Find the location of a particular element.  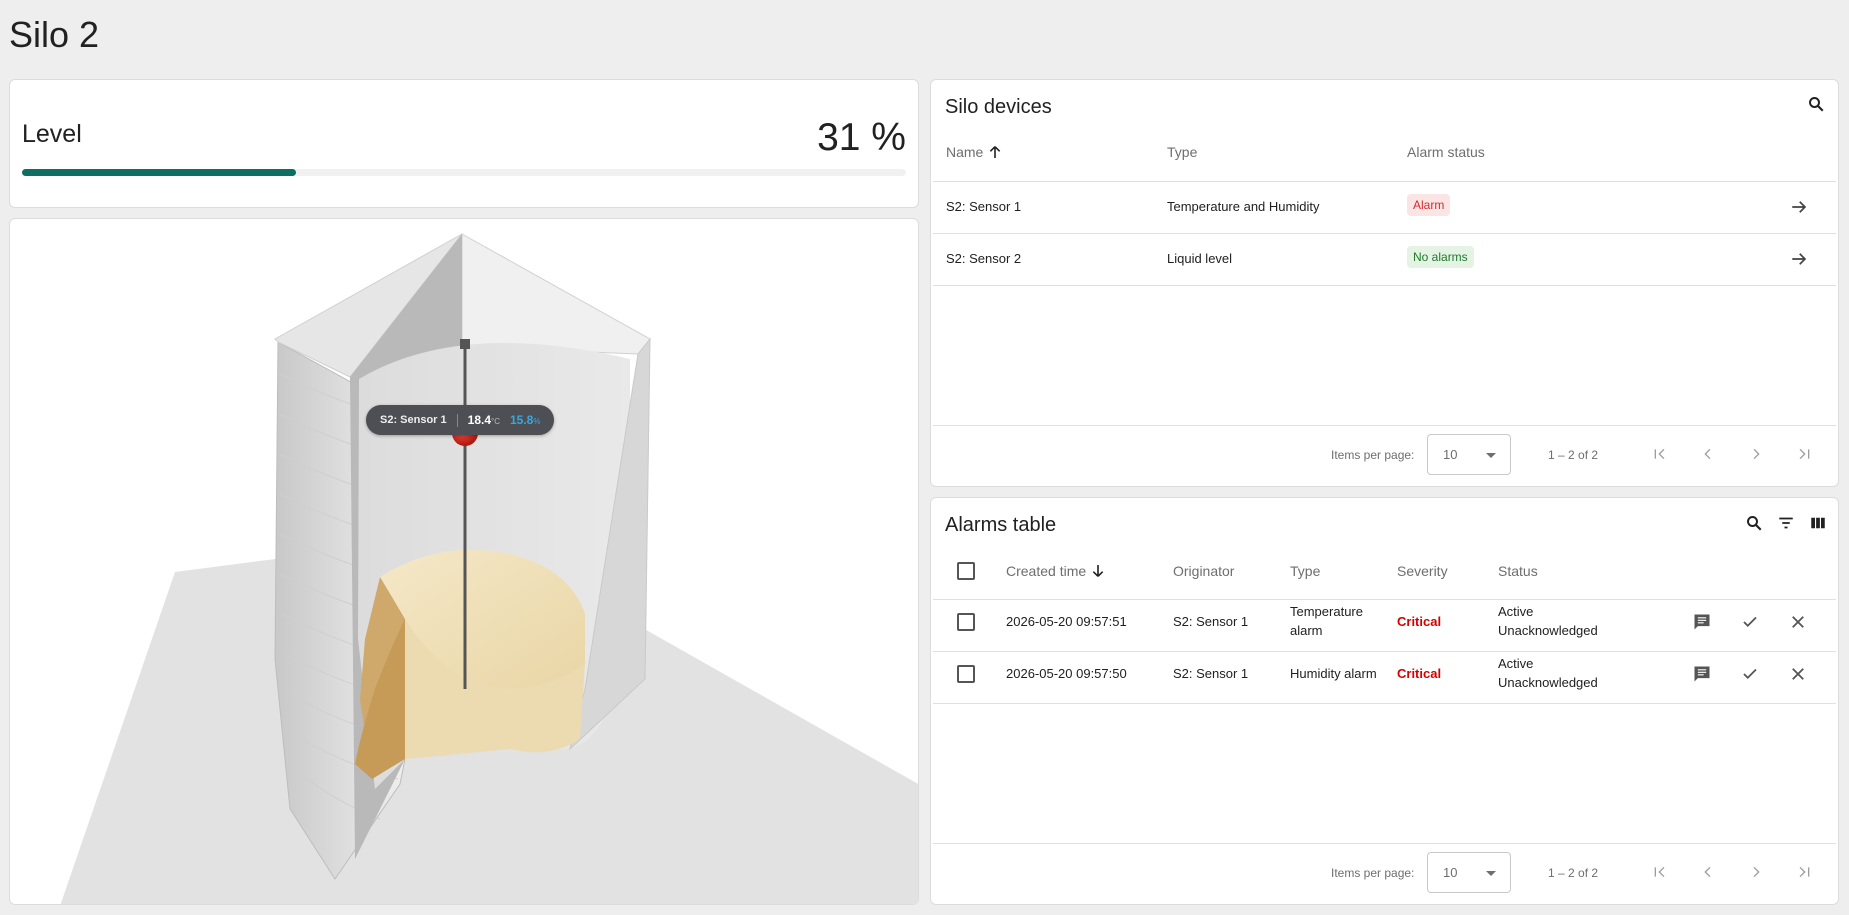

column-header-name-label: Name is located at coordinates (965, 152).